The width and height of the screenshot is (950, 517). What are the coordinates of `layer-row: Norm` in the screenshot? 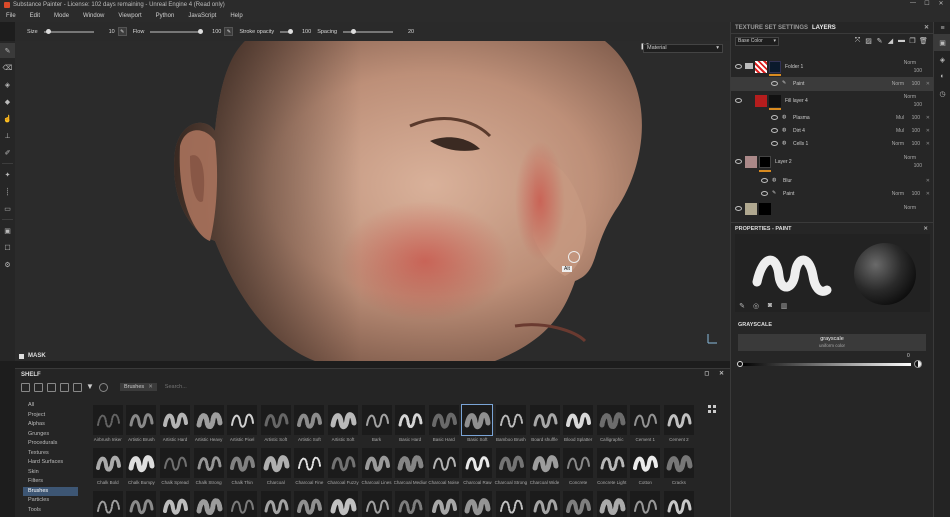 It's located at (832, 209).